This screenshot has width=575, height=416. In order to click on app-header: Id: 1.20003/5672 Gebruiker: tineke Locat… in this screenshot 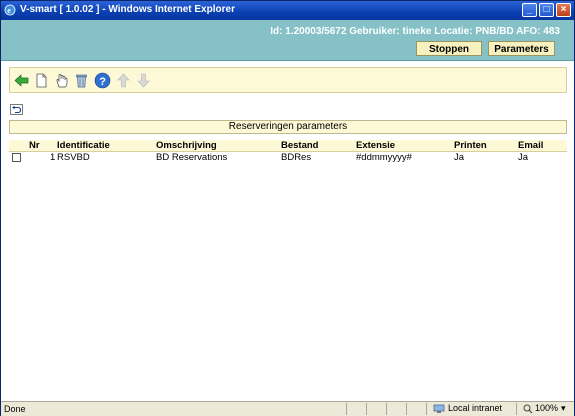, I will do `click(287, 40)`.